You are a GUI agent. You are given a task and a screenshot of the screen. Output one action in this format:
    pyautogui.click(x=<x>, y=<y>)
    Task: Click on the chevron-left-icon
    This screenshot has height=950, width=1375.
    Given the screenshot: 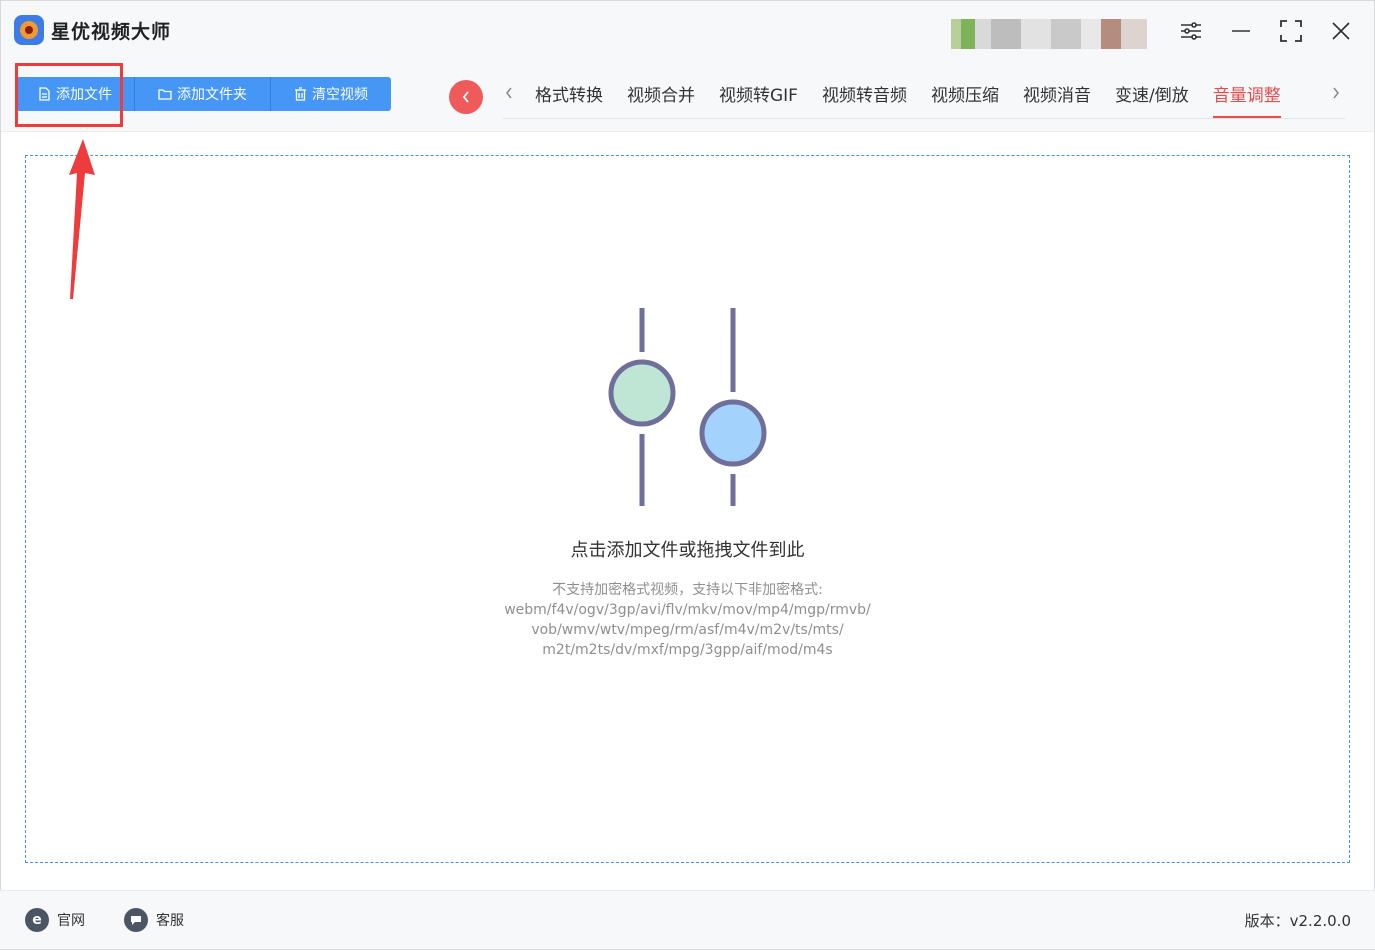 What is the action you would take?
    pyautogui.click(x=465, y=97)
    